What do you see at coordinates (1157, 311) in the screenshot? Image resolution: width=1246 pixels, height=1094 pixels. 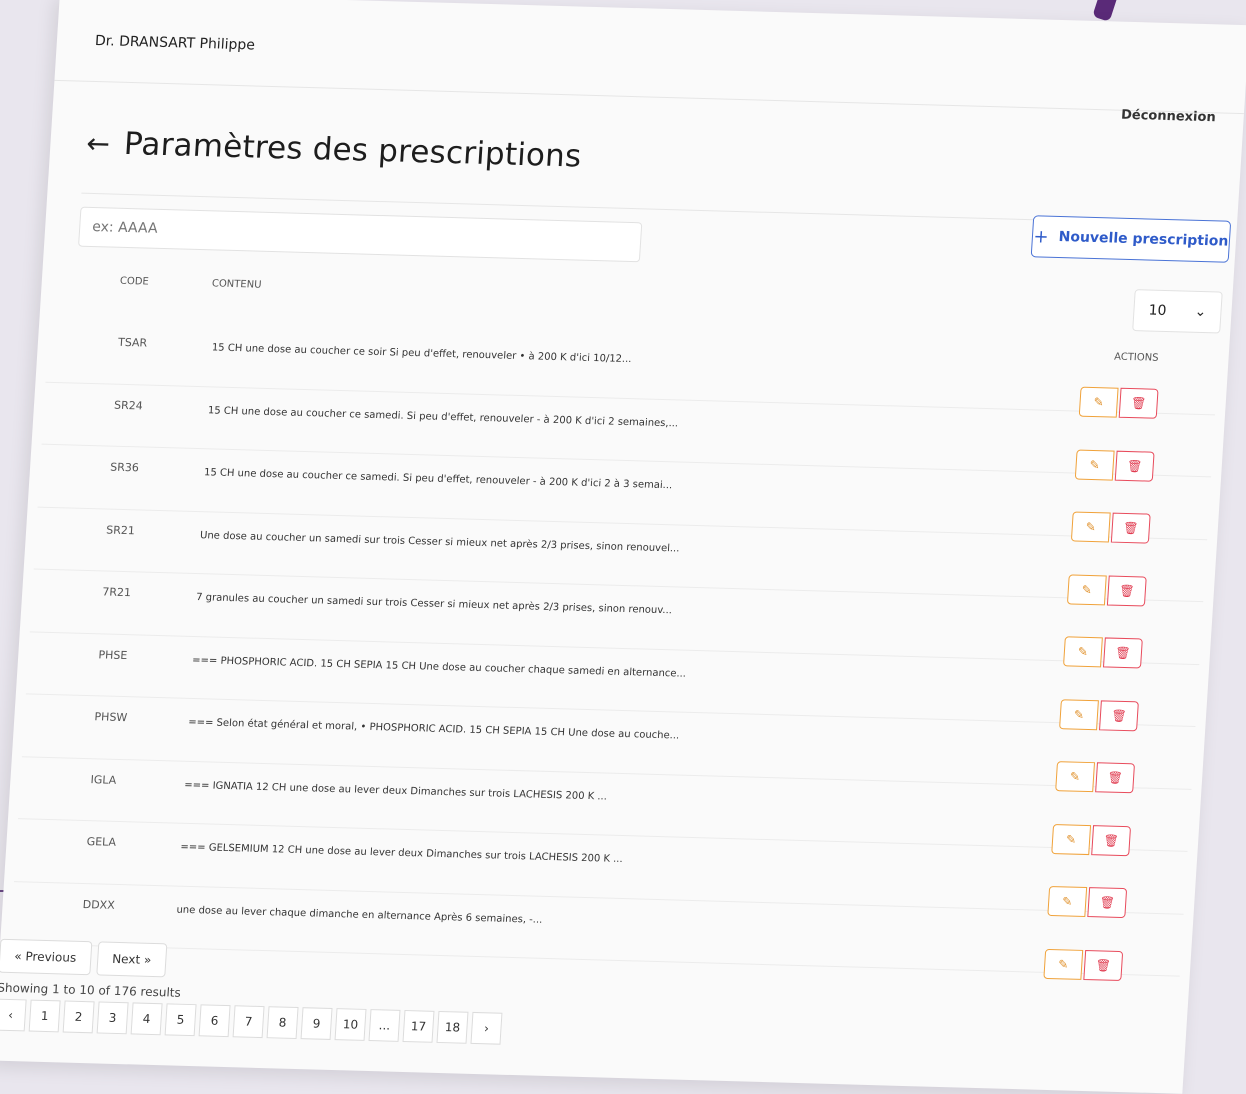 I see `page-size-value: 10` at bounding box center [1157, 311].